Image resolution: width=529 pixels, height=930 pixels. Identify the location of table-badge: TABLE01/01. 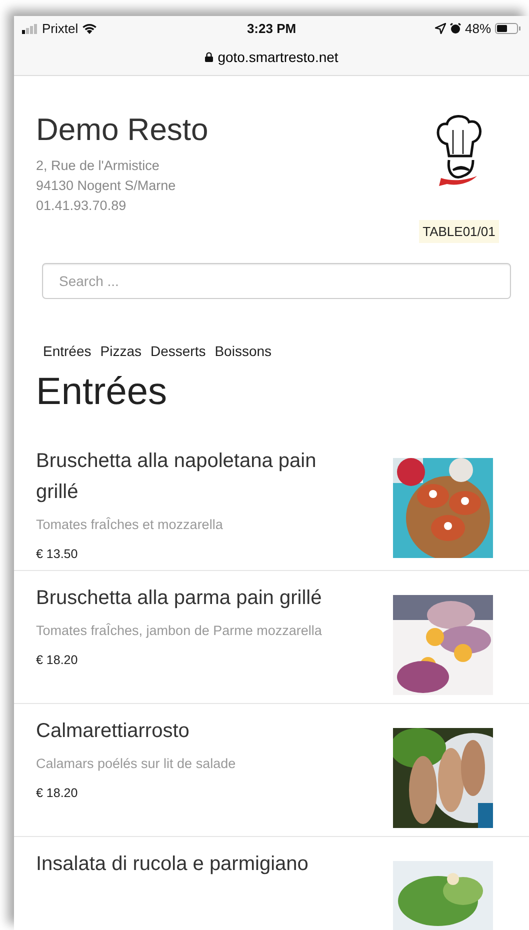
(459, 231).